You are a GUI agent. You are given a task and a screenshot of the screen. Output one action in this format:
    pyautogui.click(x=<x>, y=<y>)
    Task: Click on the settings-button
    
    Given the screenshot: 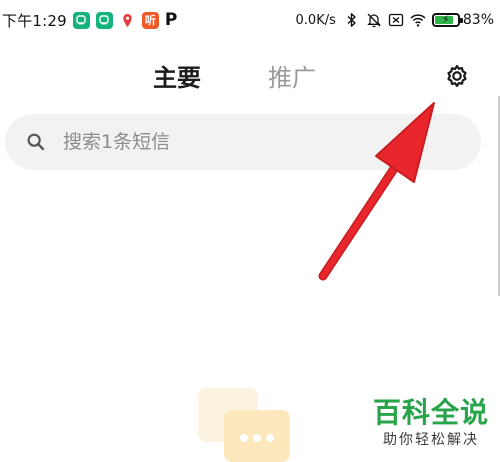 What is the action you would take?
    pyautogui.click(x=457, y=76)
    